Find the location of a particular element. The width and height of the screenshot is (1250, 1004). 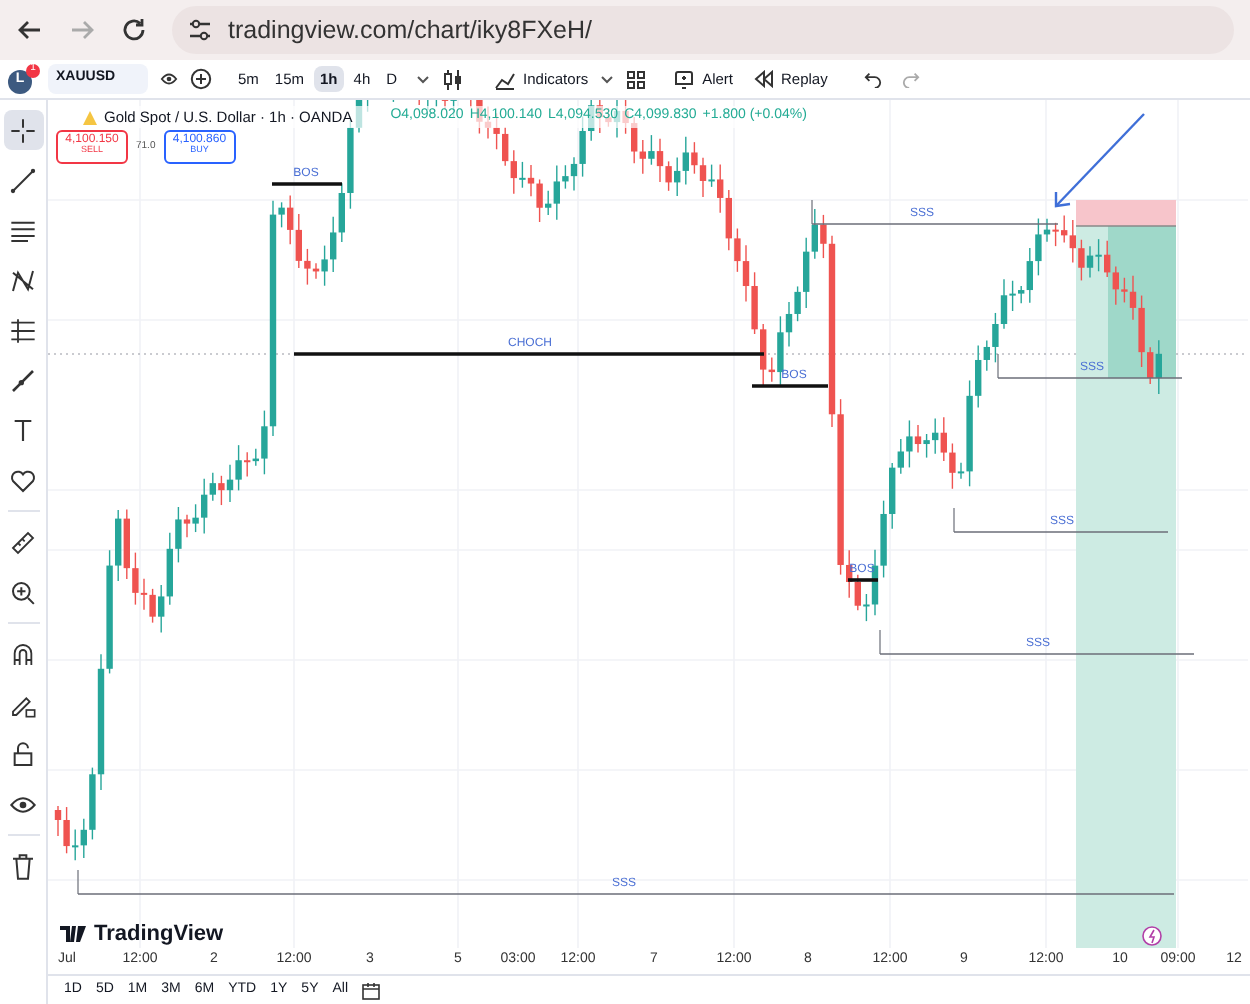

back-icon is located at coordinates (30, 30).